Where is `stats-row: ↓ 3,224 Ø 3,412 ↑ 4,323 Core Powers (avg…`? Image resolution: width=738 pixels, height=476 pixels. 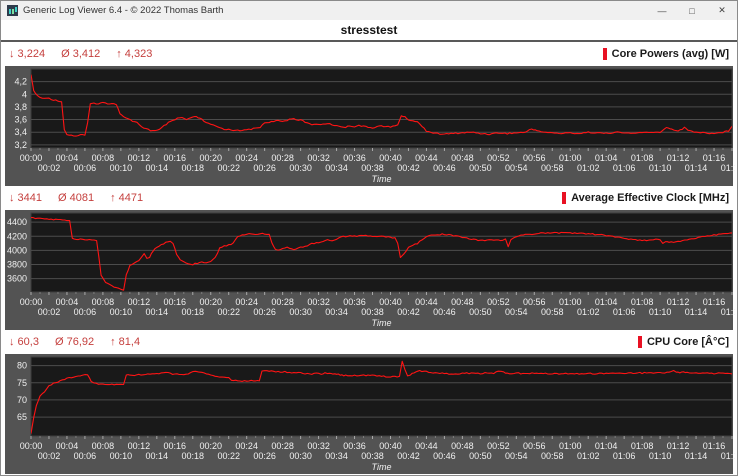 stats-row: ↓ 3,224 Ø 3,412 ↑ 4,323 Core Powers (avg… is located at coordinates (369, 54).